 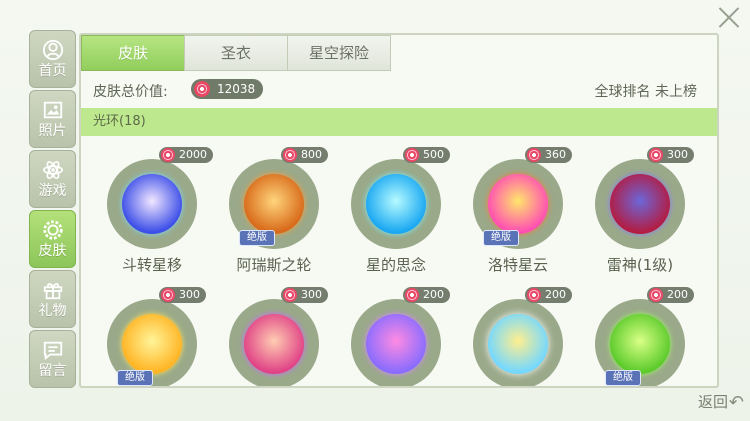 What do you see at coordinates (274, 265) in the screenshot?
I see `item-name: 阿瑞斯之轮` at bounding box center [274, 265].